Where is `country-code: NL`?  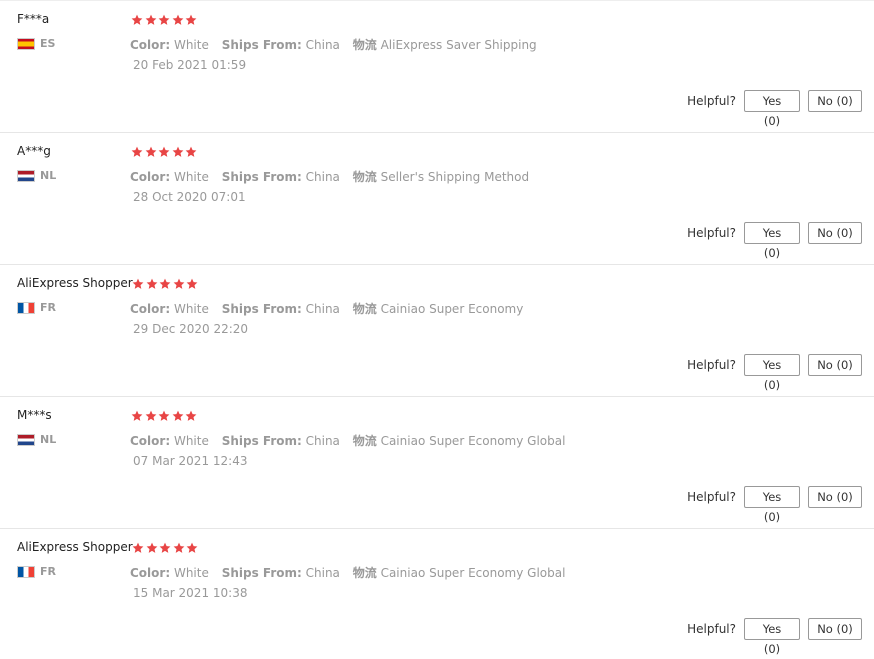
country-code: NL is located at coordinates (48, 439).